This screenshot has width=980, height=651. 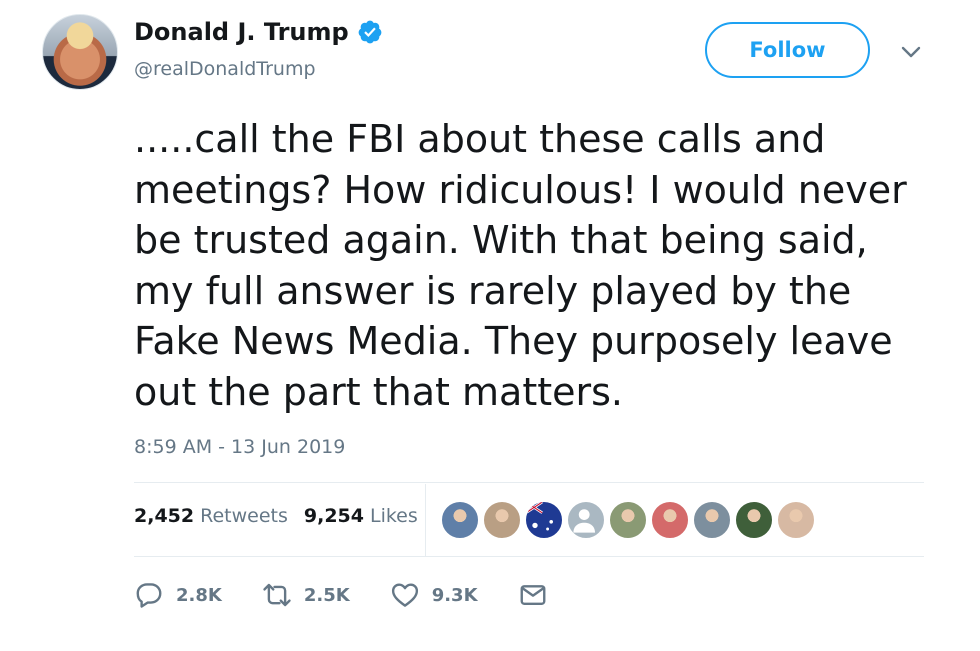 I want to click on retweet-button: 2.5K, so click(x=306, y=595).